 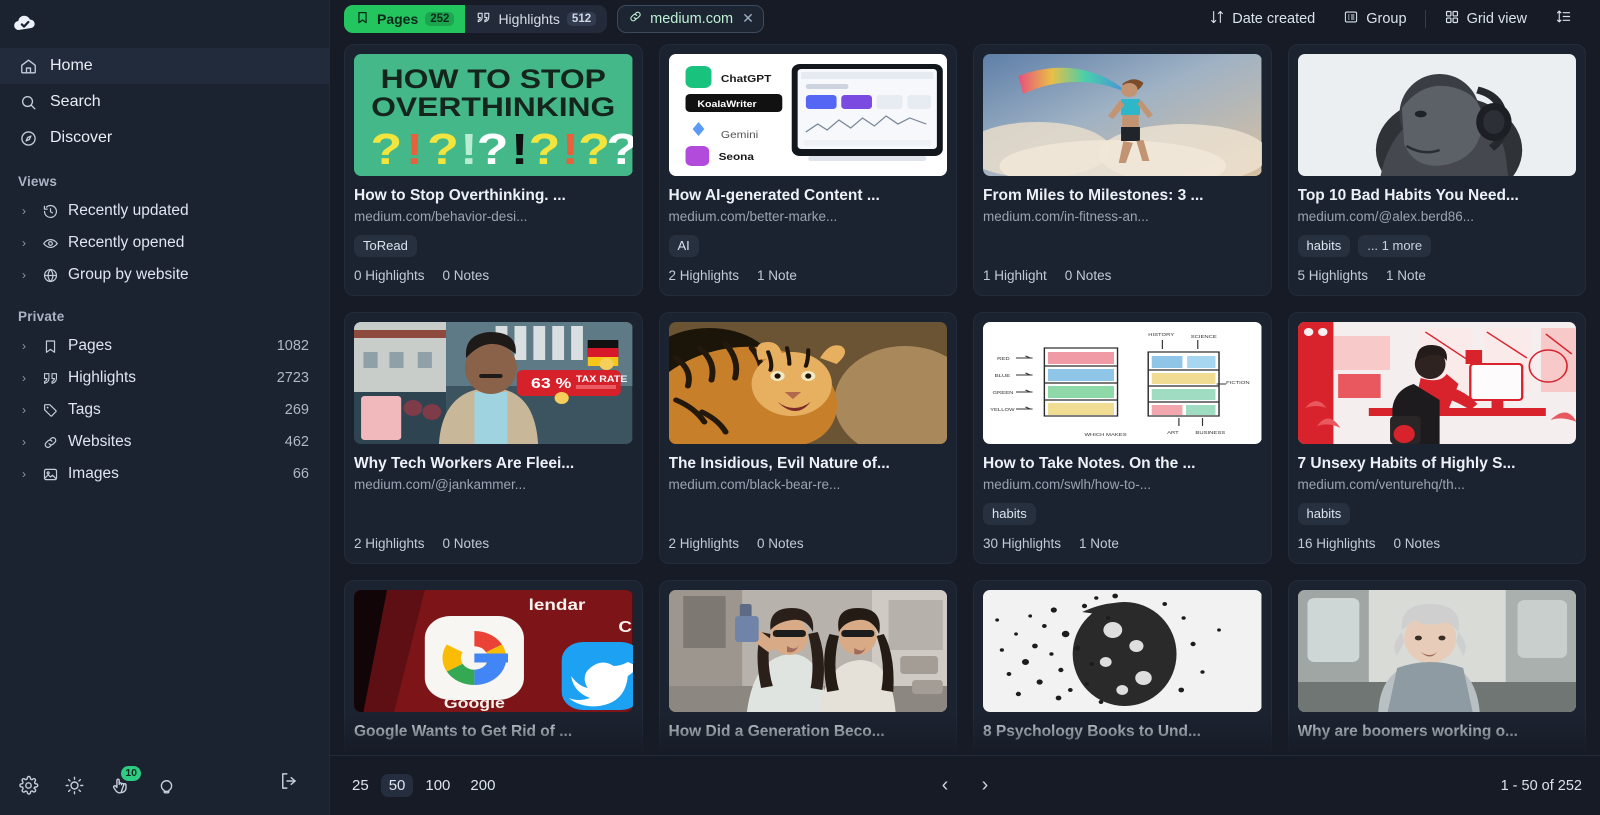 I want to click on sidebar-item-images: › Images 66, so click(x=164, y=474).